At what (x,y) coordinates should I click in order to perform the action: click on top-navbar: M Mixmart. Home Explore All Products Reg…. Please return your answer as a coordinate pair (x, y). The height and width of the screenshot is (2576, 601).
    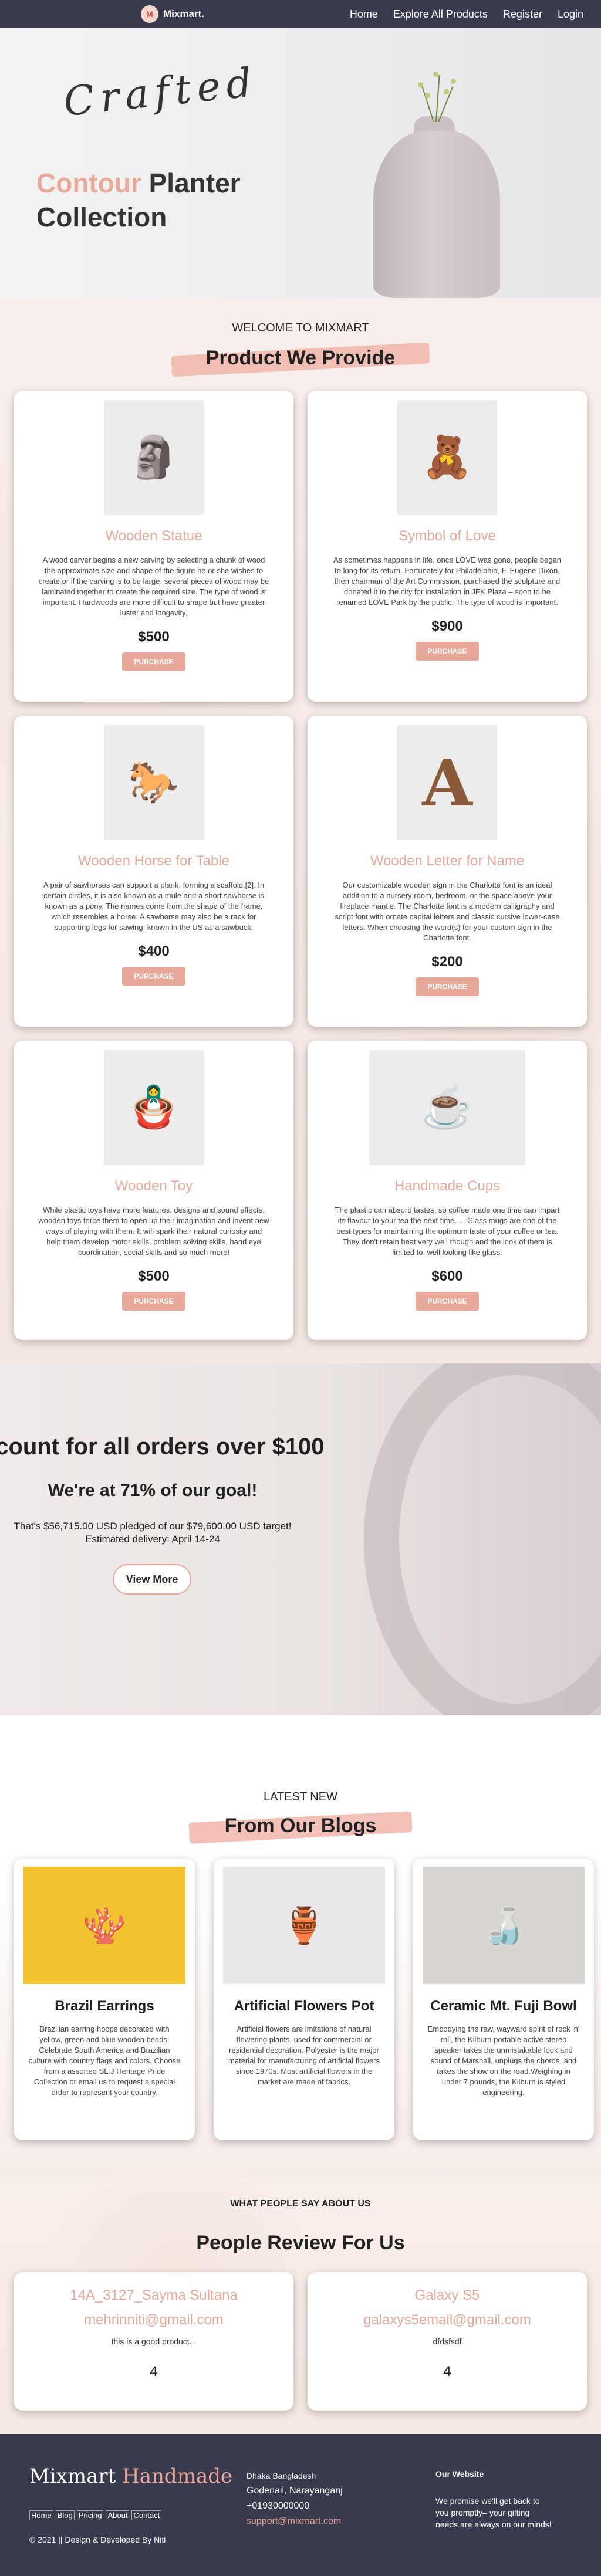
    Looking at the image, I should click on (300, 14).